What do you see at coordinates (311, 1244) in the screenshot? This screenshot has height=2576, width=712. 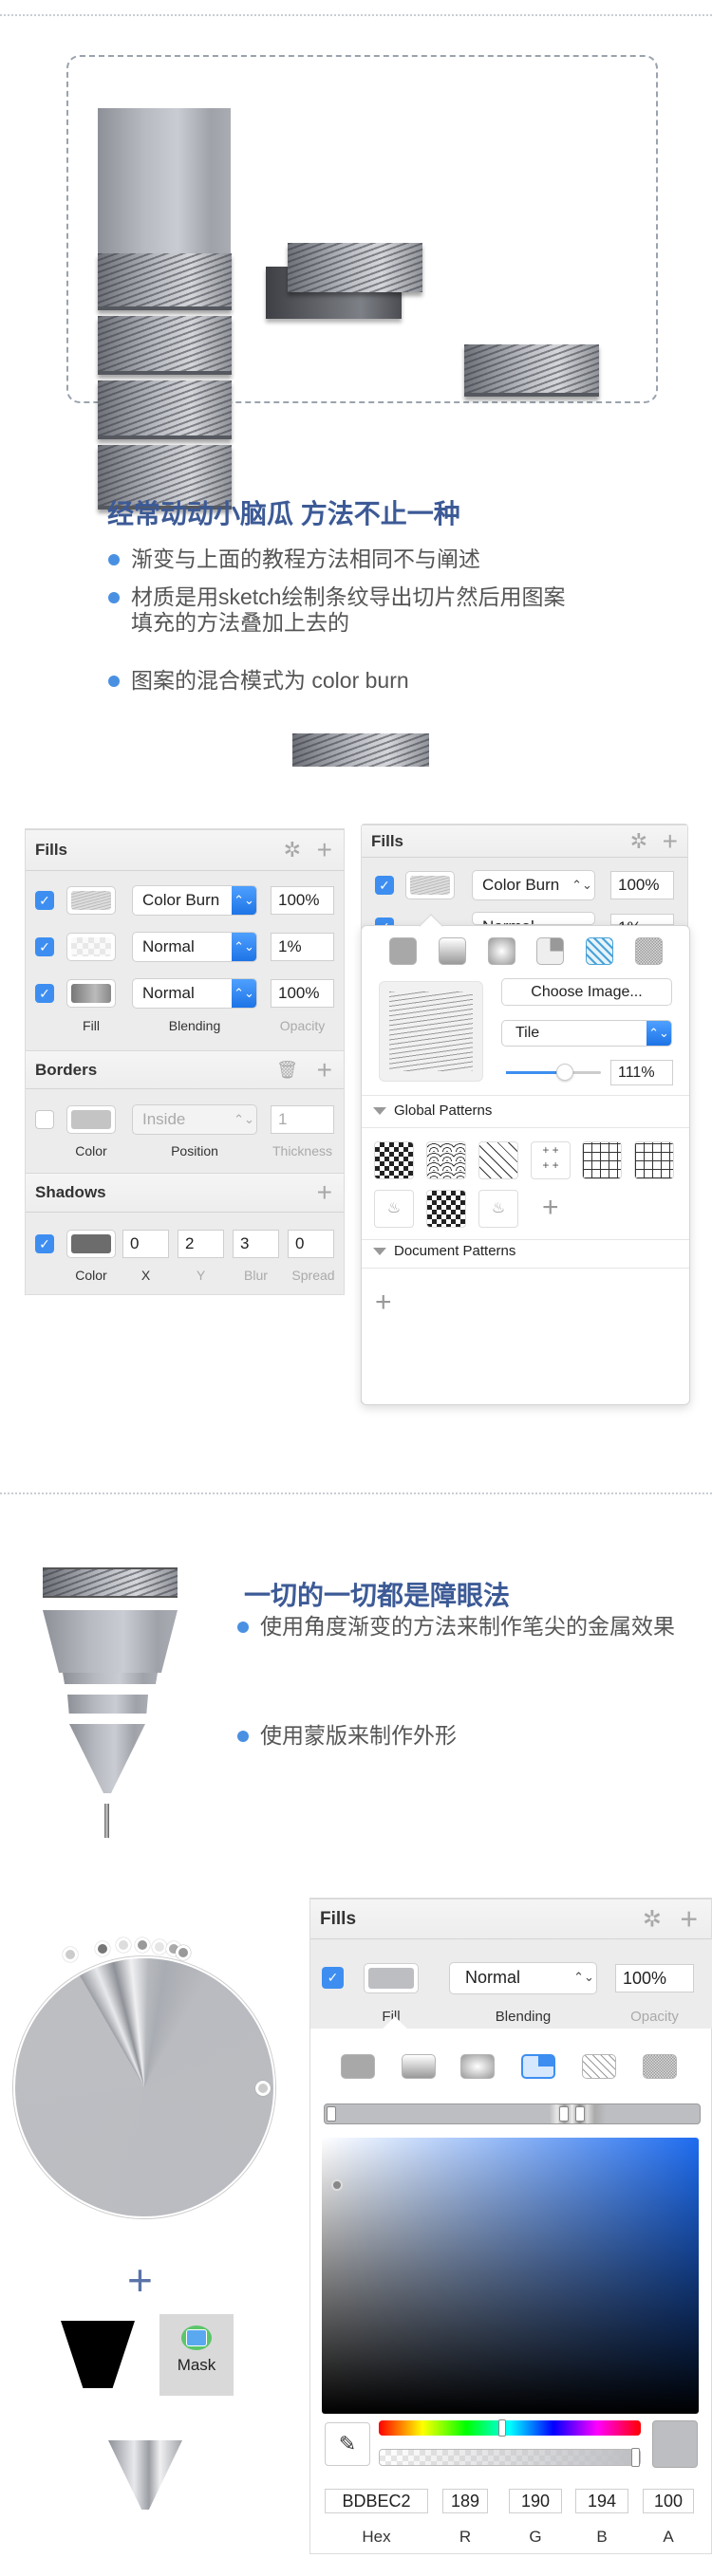 I see `shadow-spread-field: 0` at bounding box center [311, 1244].